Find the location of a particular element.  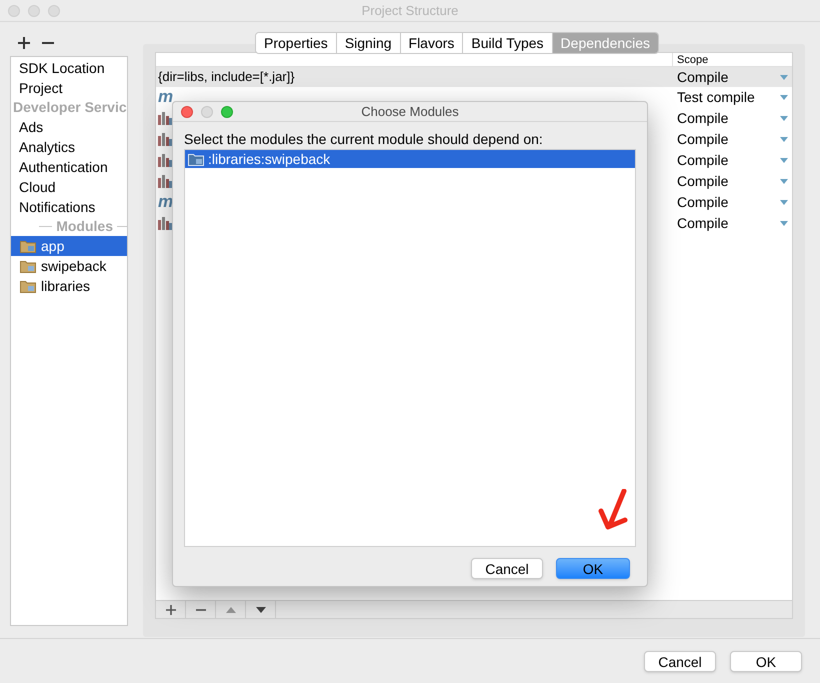

add-icon is located at coordinates (24, 43).